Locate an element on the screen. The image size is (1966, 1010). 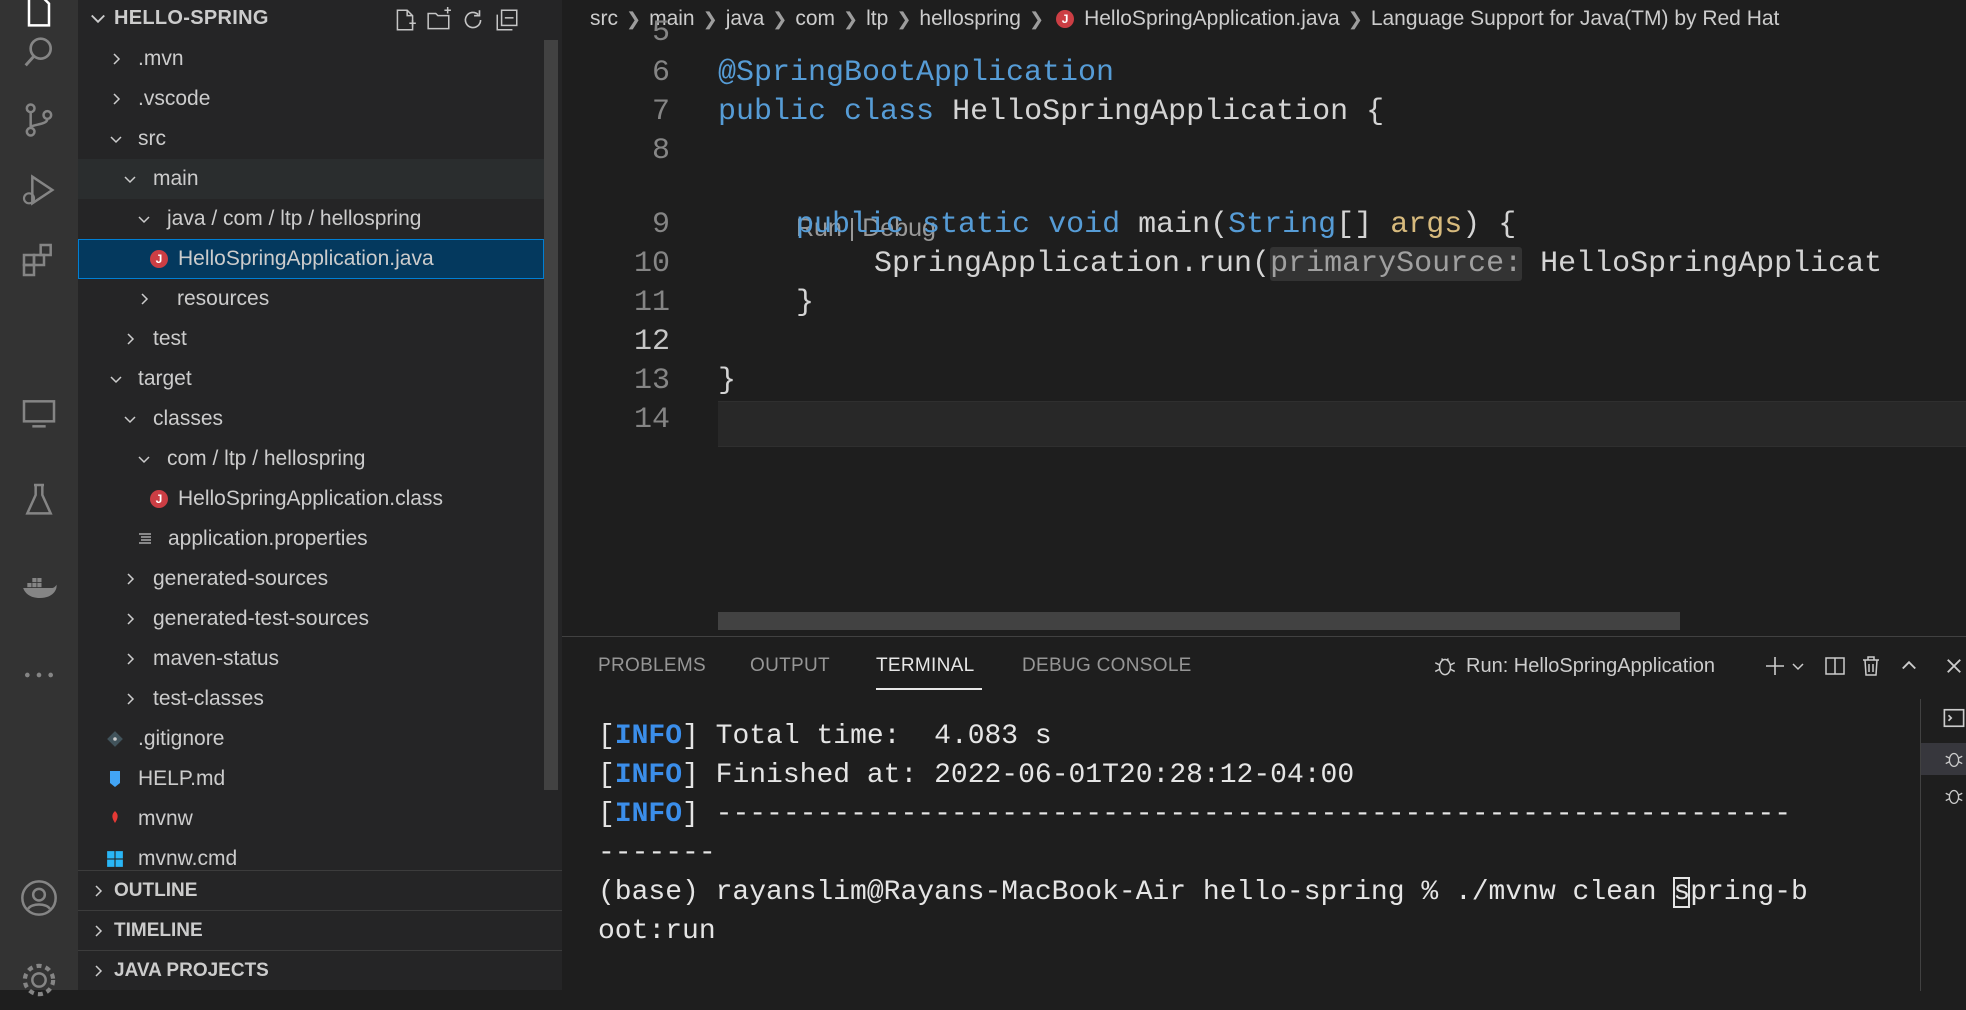
method-name: main is located at coordinates (1174, 225).